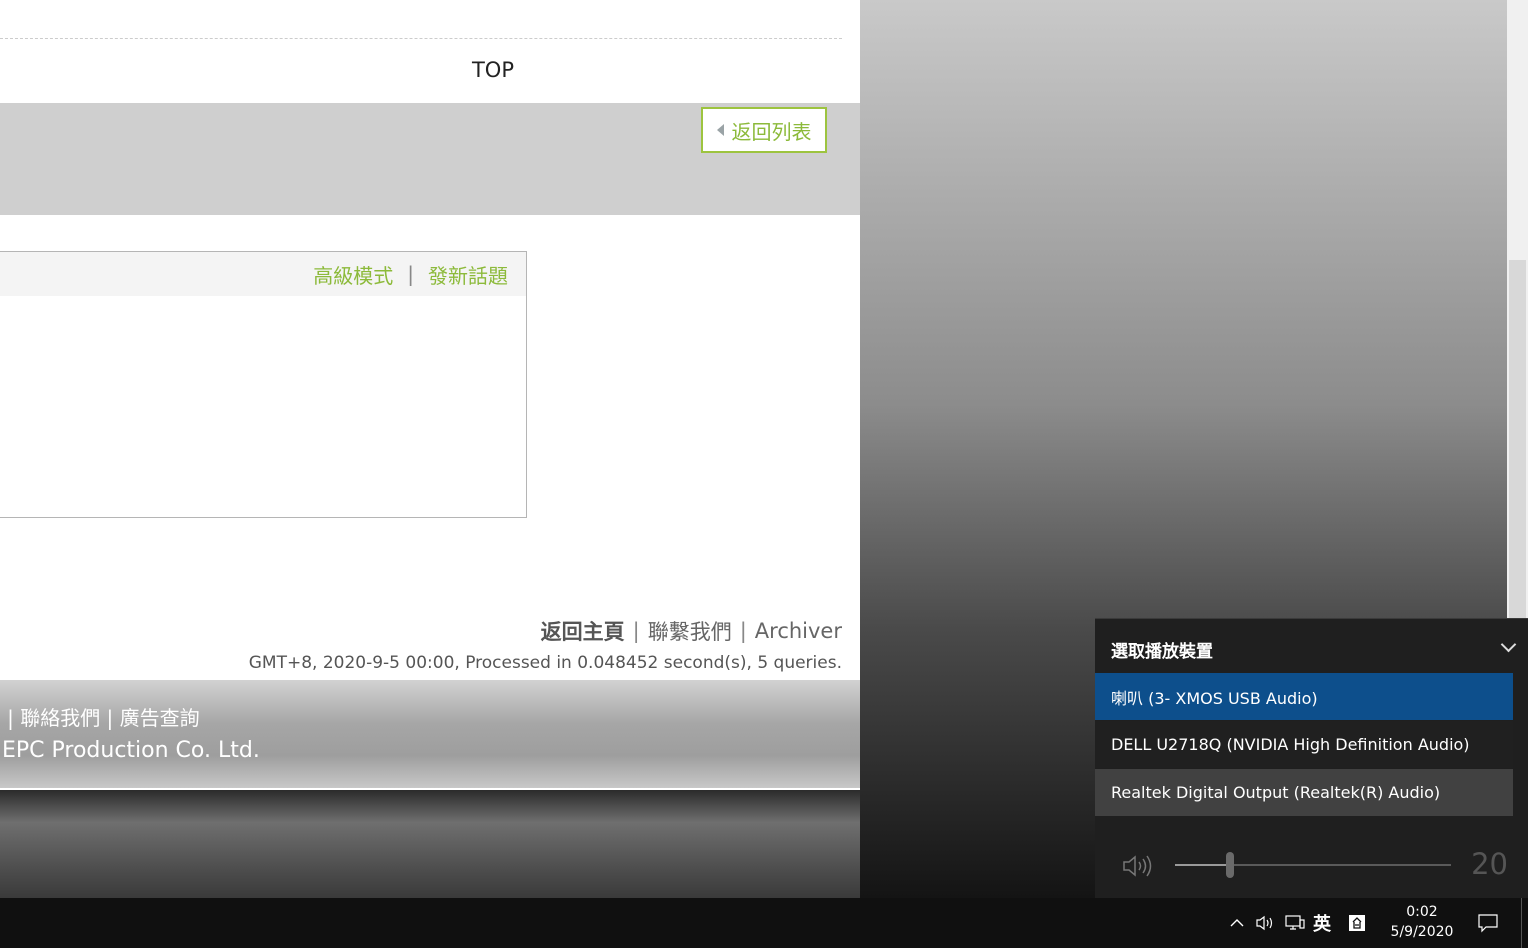 This screenshot has width=1528, height=948. I want to click on quick-reply-box: 高級模式 | 發新話題, so click(263, 384).